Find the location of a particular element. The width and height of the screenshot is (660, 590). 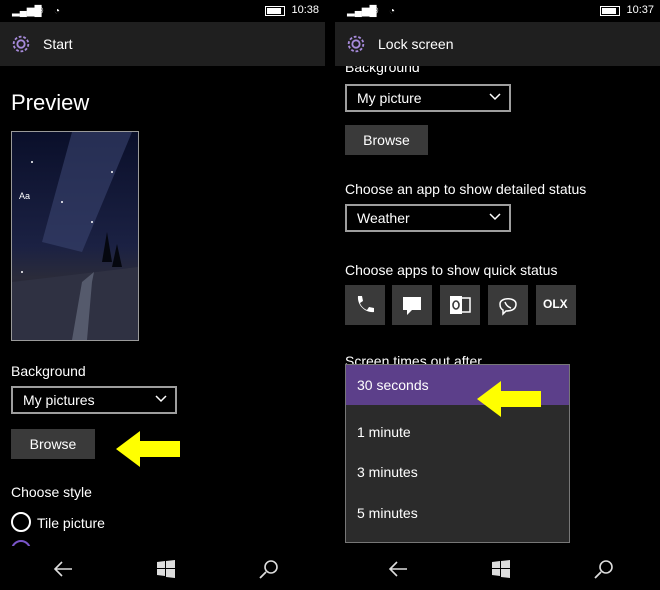

app-header: Lock screen is located at coordinates (497, 44).